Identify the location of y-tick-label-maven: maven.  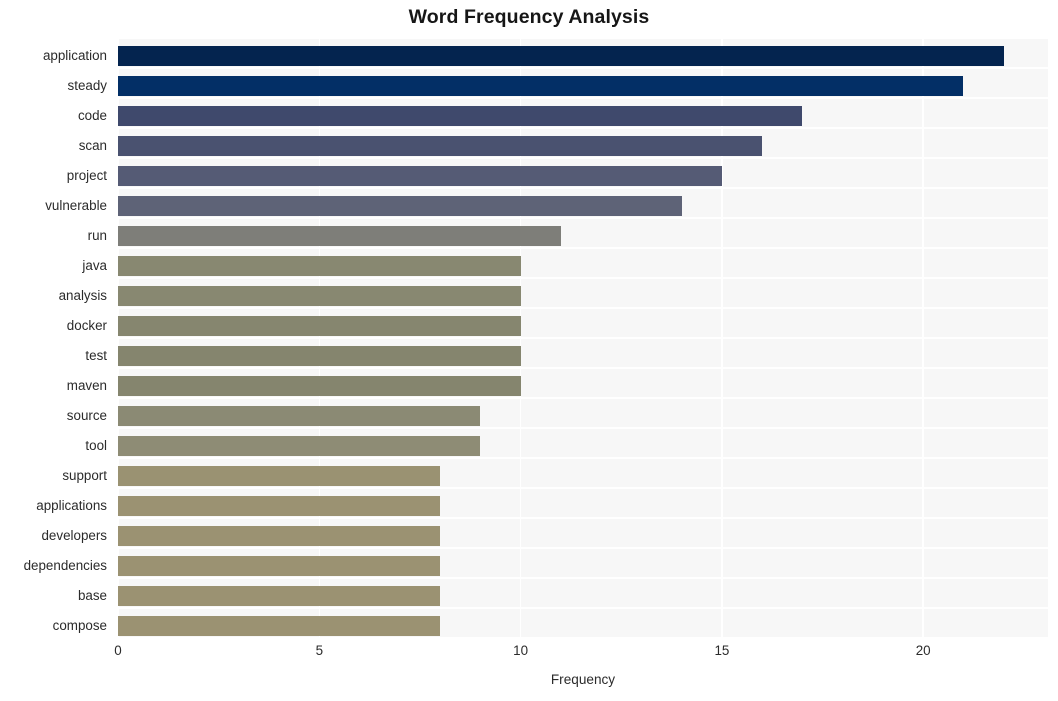
(86, 385).